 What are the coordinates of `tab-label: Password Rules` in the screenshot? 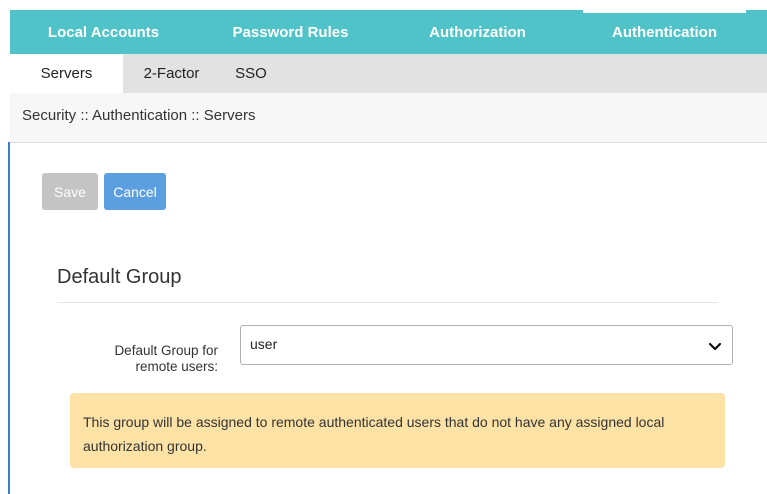 It's located at (290, 32).